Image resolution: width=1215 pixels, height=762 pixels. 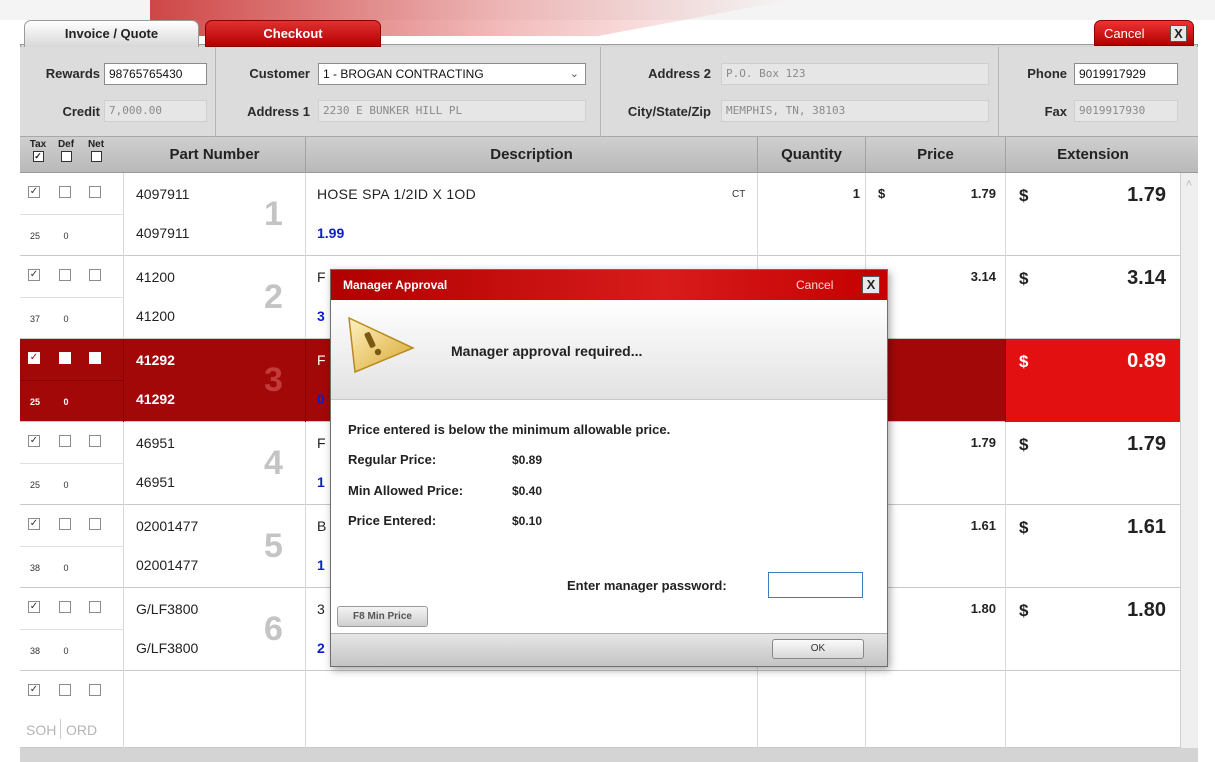 I want to click on net-column-header: Net, so click(x=96, y=150).